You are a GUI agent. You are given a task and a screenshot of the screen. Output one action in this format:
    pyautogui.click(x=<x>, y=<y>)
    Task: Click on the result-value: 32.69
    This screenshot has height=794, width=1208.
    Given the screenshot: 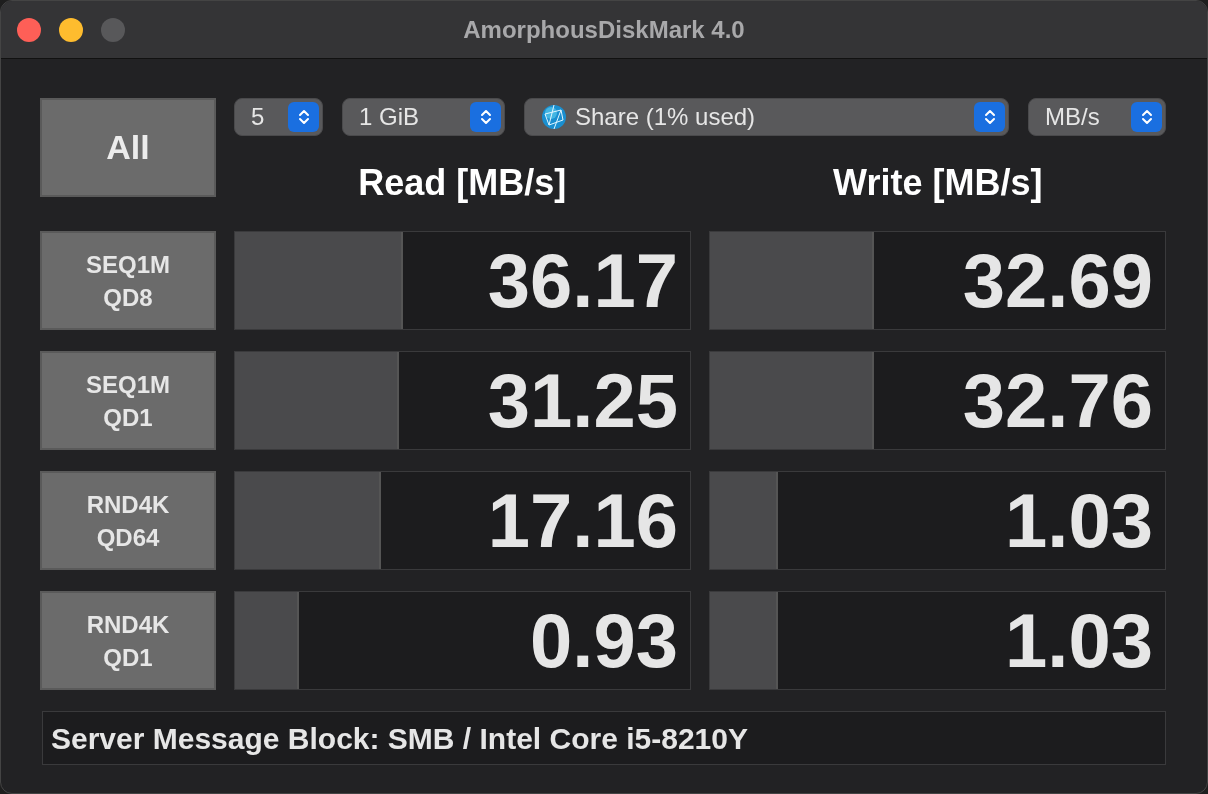 What is the action you would take?
    pyautogui.click(x=1057, y=280)
    